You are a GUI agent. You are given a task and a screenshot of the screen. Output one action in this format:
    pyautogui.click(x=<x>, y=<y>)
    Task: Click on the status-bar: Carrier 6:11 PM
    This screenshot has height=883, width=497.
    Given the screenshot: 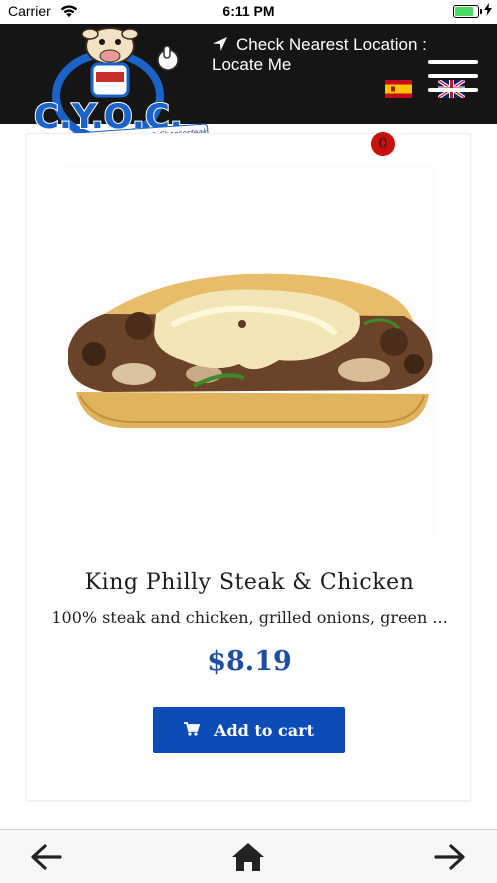 What is the action you would take?
    pyautogui.click(x=248, y=12)
    